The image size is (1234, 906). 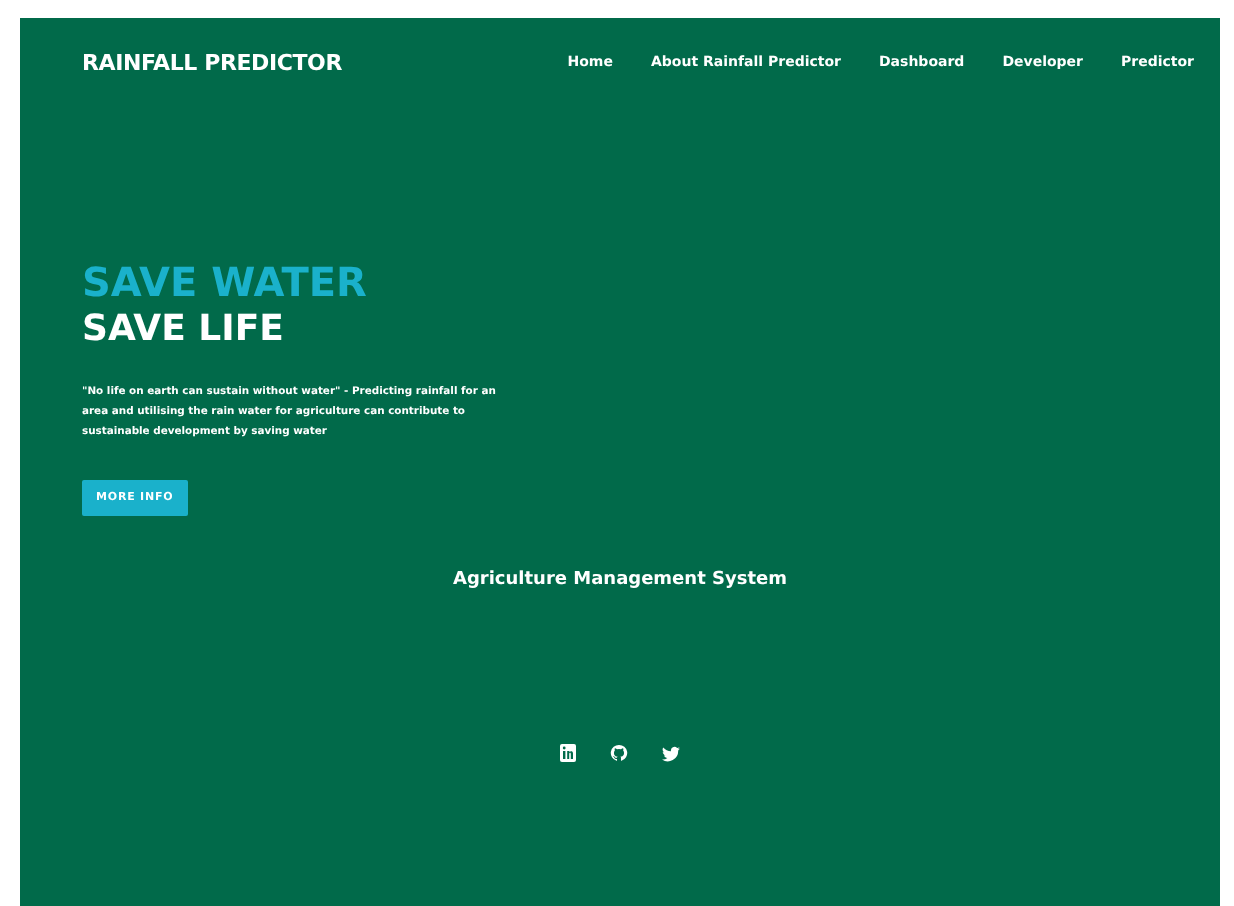 I want to click on twitter-icon, so click(x=671, y=753).